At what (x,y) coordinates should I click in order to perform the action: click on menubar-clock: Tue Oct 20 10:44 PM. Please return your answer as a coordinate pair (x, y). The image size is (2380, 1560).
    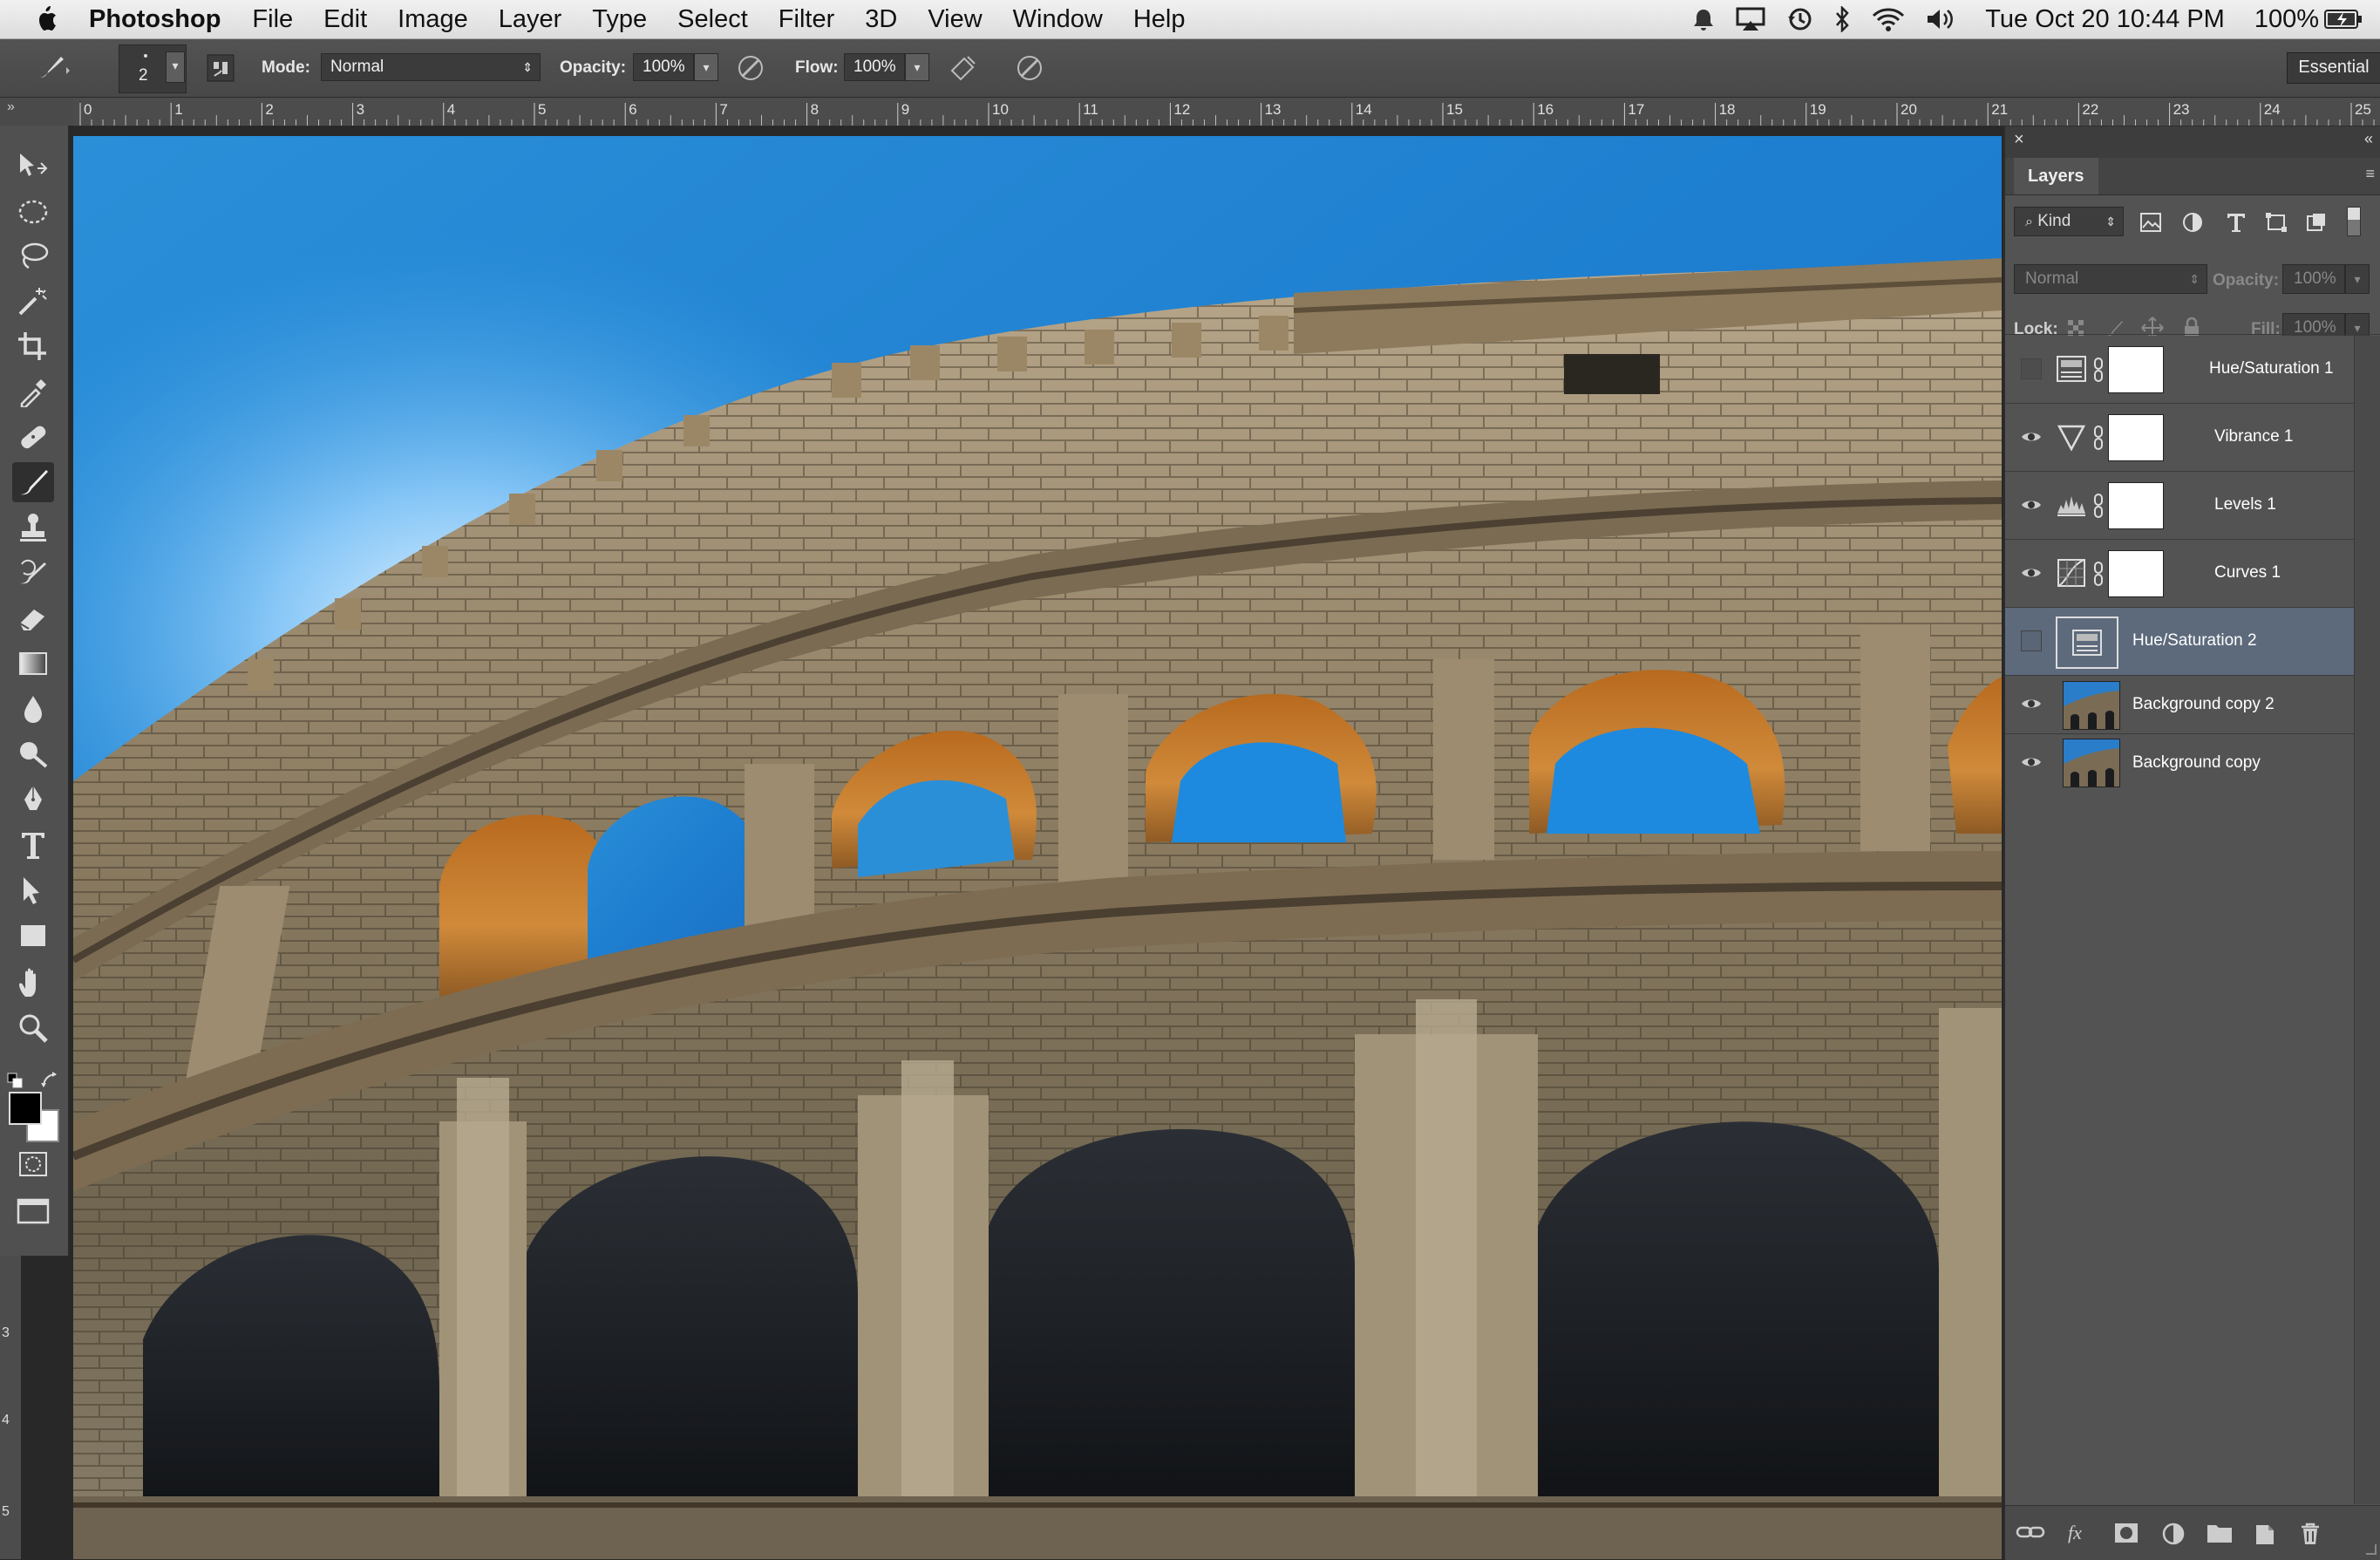
    Looking at the image, I should click on (2105, 19).